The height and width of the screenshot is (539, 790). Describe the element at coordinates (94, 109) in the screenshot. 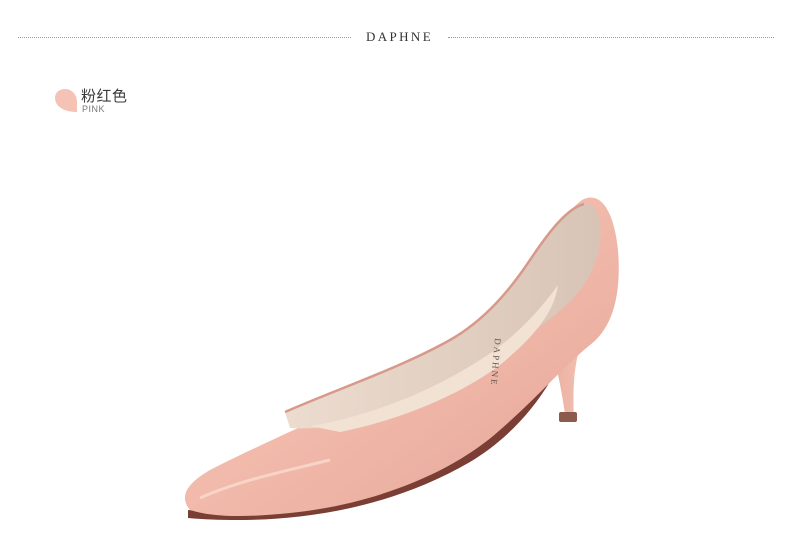

I see `color-name-english: PINK` at that location.